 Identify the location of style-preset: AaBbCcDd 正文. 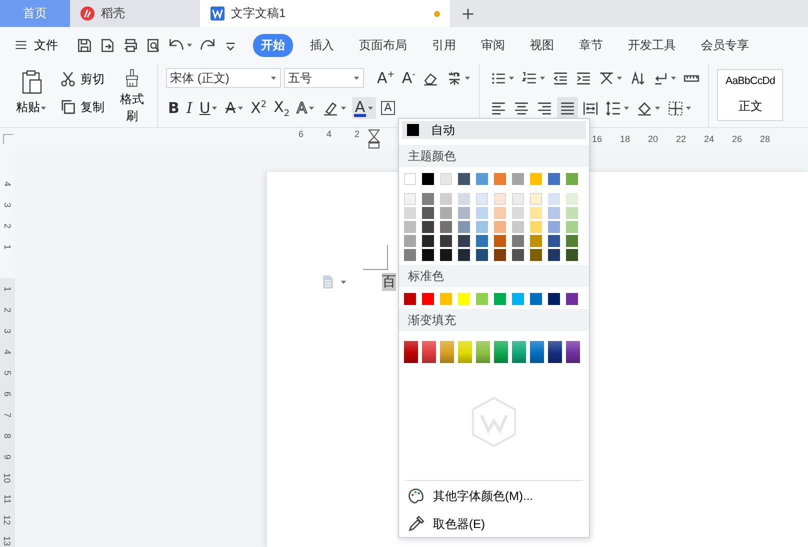
(750, 95).